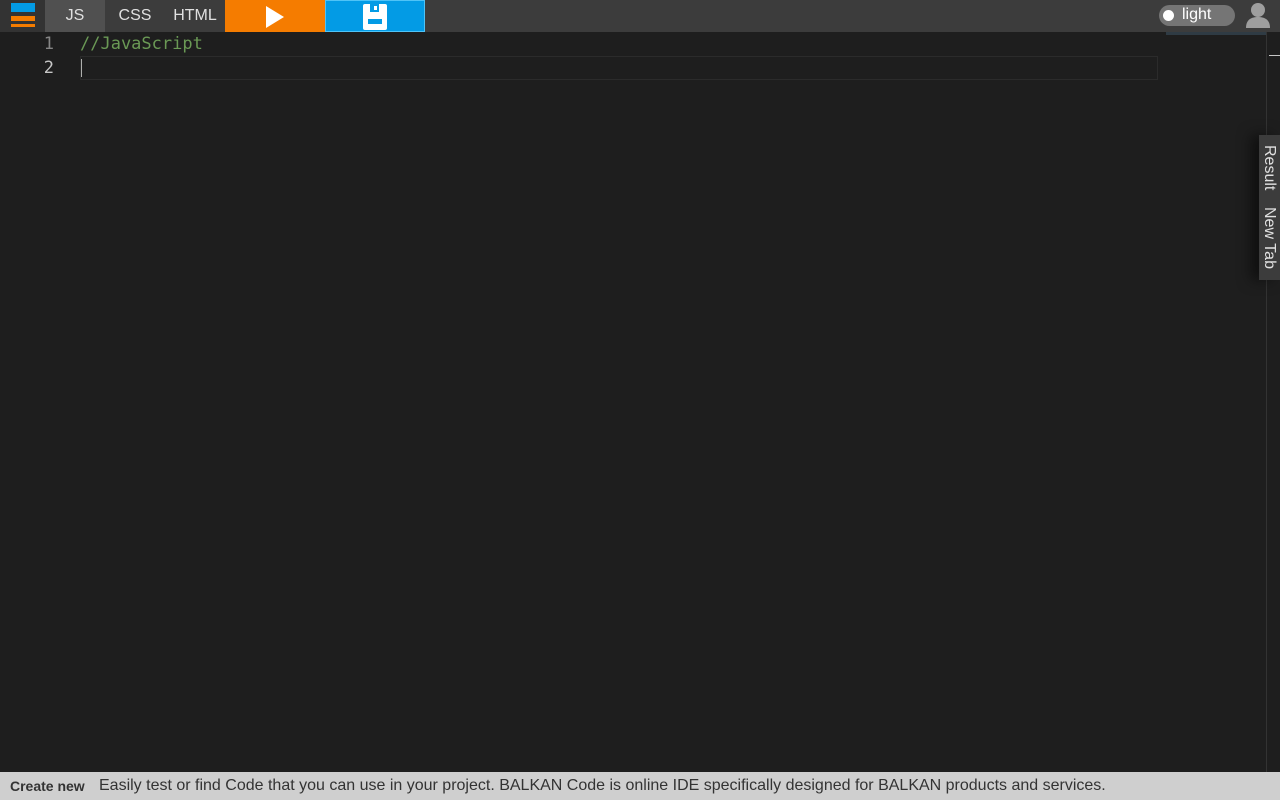 Image resolution: width=1280 pixels, height=800 pixels. I want to click on top-toolbar: JS CSS HTML light, so click(640, 16).